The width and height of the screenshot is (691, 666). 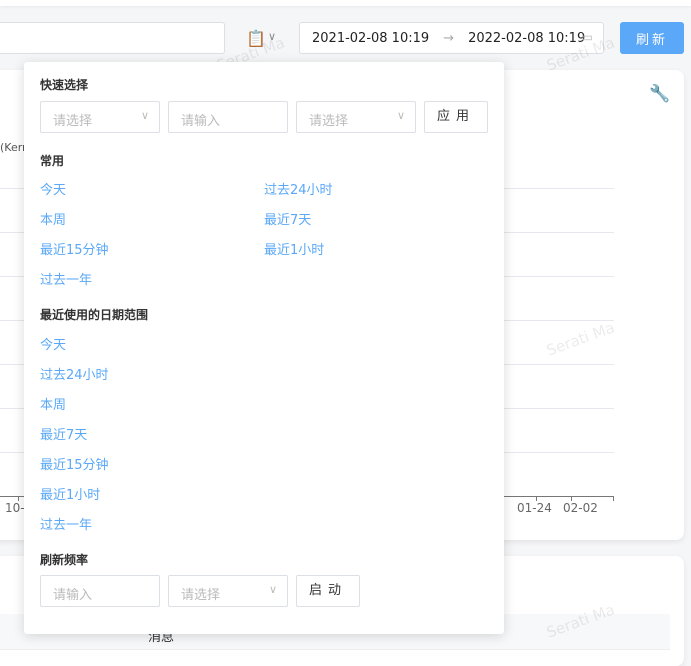 What do you see at coordinates (228, 117) in the screenshot?
I see `quick-value-input: 请输入` at bounding box center [228, 117].